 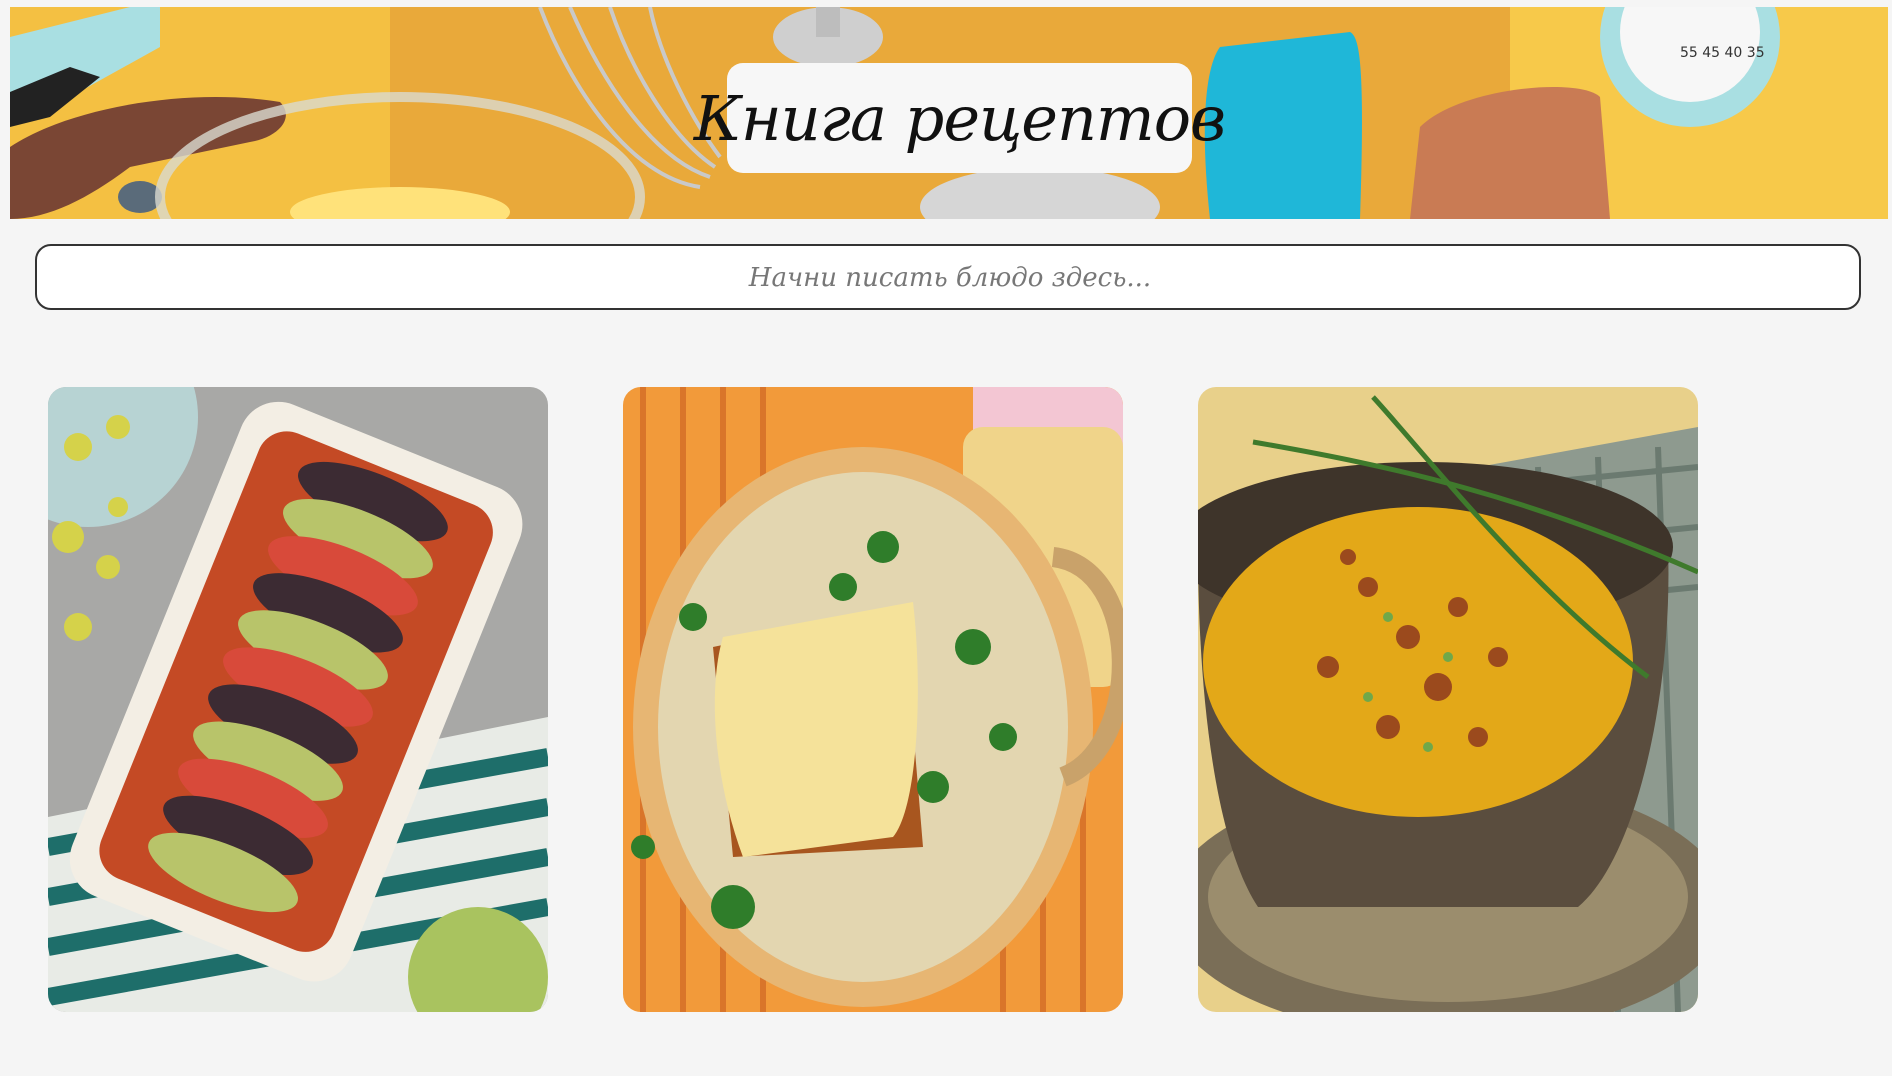 I want to click on svg-text: 55 45 40 35, so click(x=1722, y=53).